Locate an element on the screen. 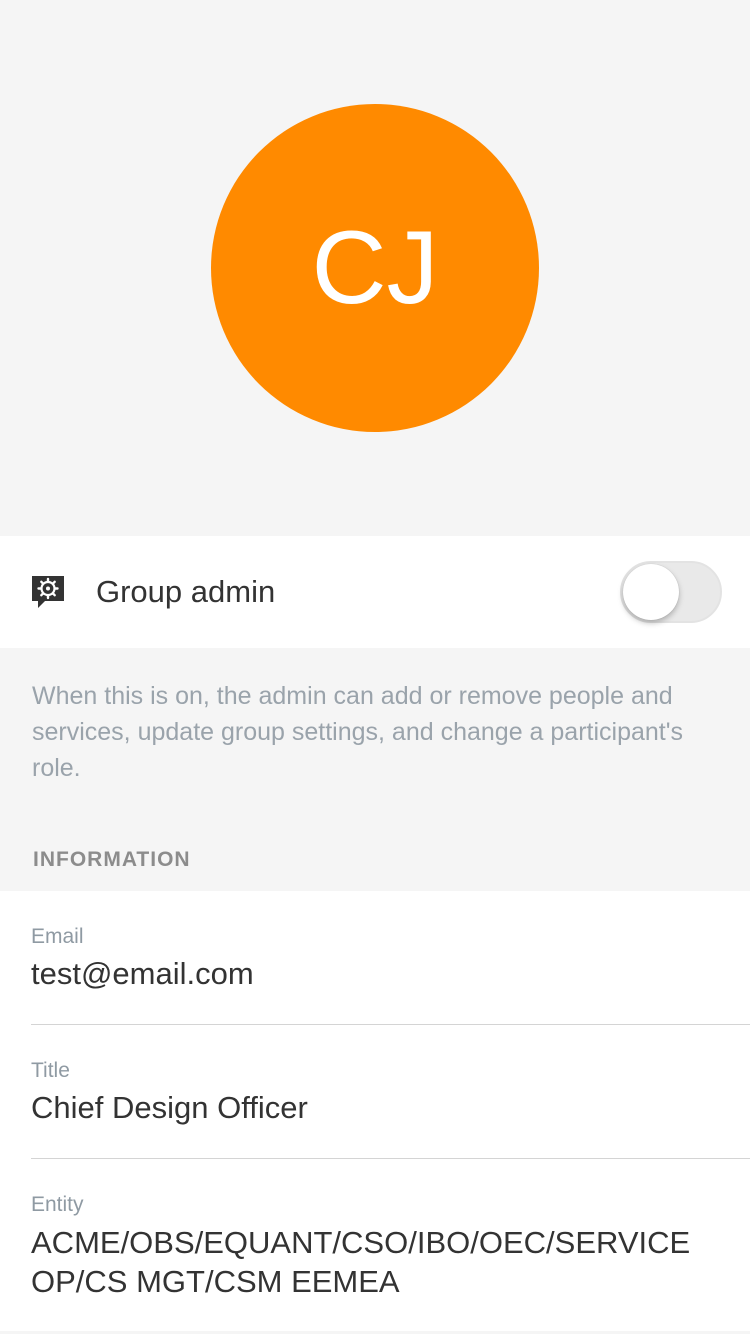 The width and height of the screenshot is (750, 1334). avatar-initials: CJ is located at coordinates (375, 267).